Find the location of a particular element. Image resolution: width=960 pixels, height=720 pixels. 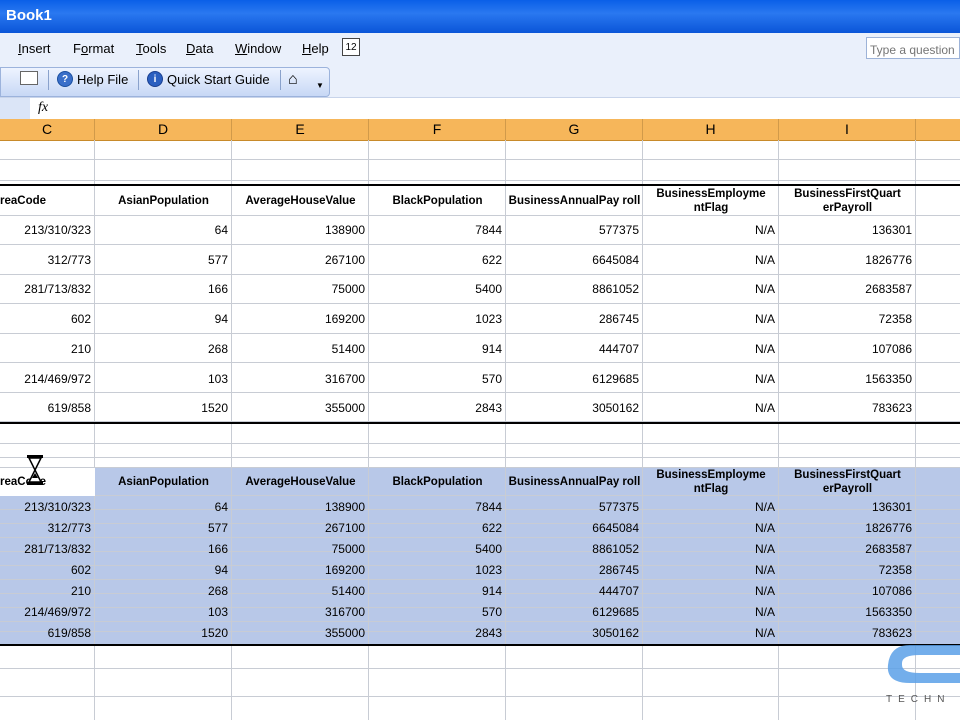

menu-data: Data is located at coordinates (199, 48).